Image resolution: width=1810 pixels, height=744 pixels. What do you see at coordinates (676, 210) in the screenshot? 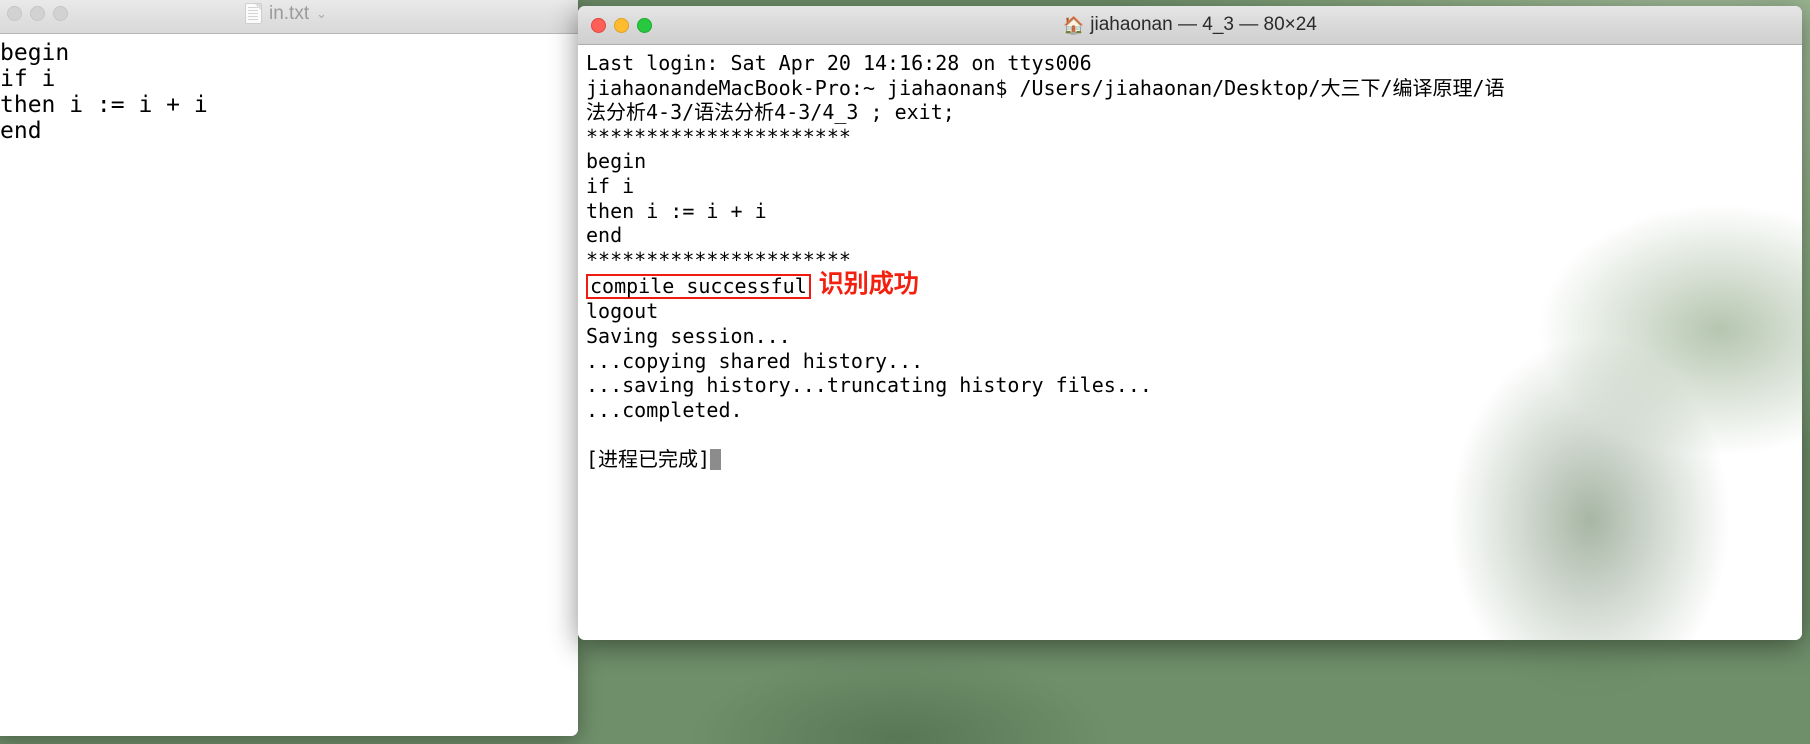
I see `terminal-line: then i := i + i` at bounding box center [676, 210].